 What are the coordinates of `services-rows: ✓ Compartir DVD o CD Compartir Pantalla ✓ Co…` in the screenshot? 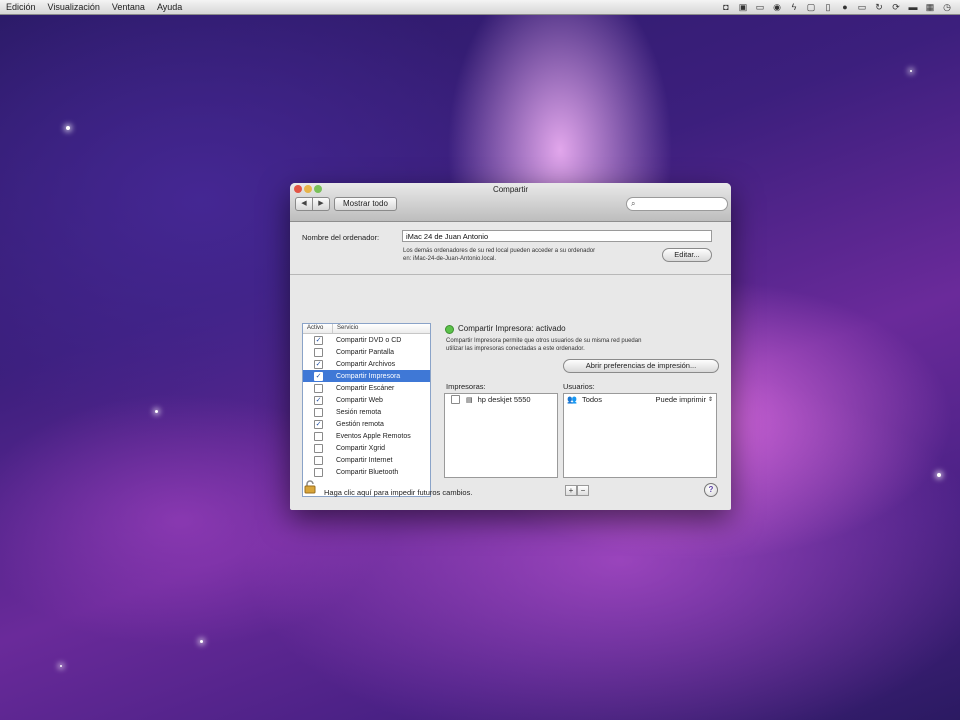 It's located at (366, 406).